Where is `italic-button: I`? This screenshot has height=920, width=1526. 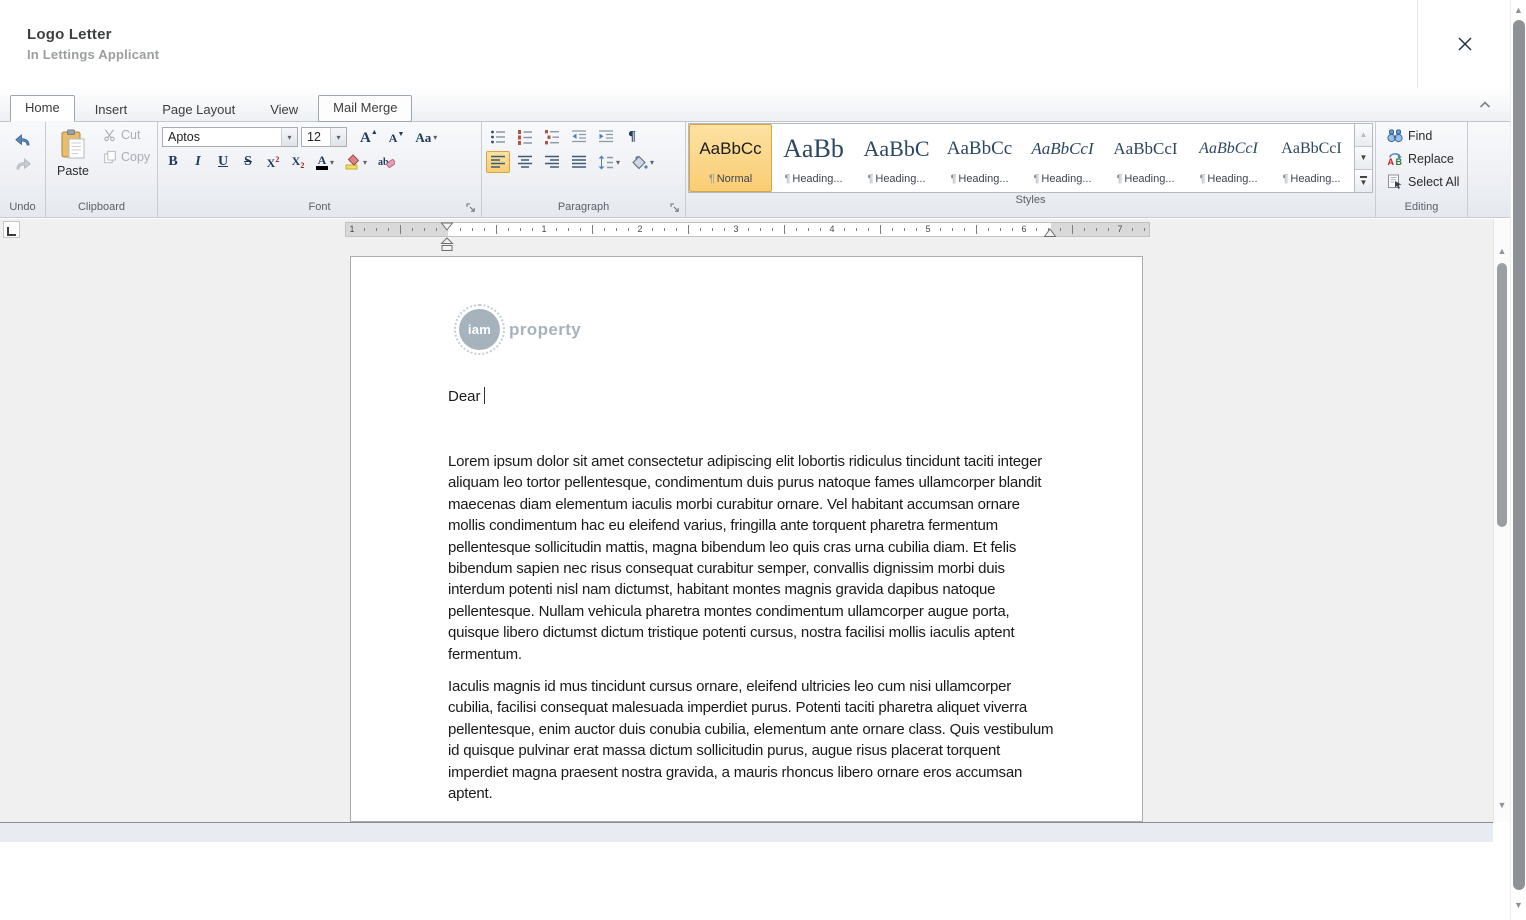 italic-button: I is located at coordinates (198, 162).